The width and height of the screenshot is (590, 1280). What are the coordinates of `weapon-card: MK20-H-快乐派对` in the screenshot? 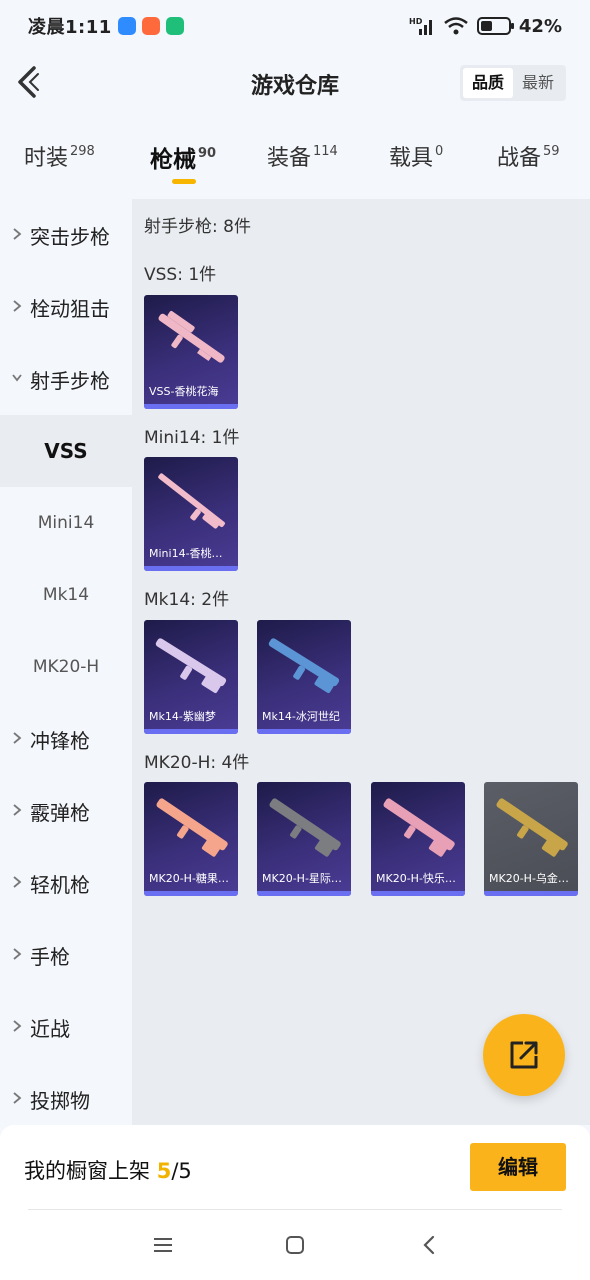 It's located at (418, 839).